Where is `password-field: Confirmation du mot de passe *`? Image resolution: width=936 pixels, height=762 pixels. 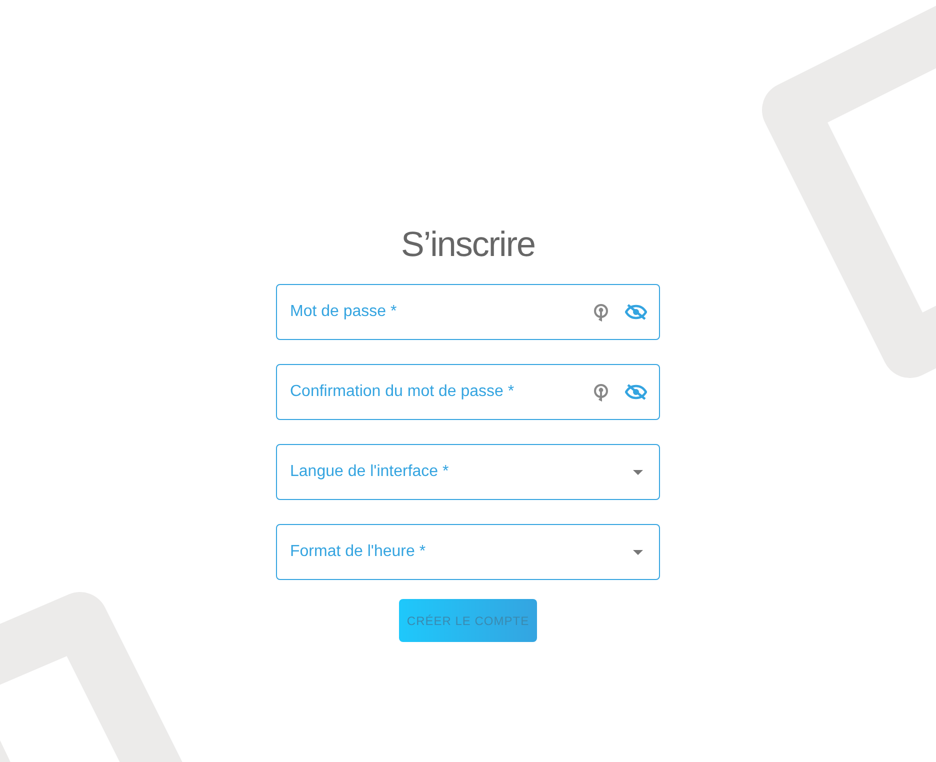 password-field: Confirmation du mot de passe * is located at coordinates (468, 392).